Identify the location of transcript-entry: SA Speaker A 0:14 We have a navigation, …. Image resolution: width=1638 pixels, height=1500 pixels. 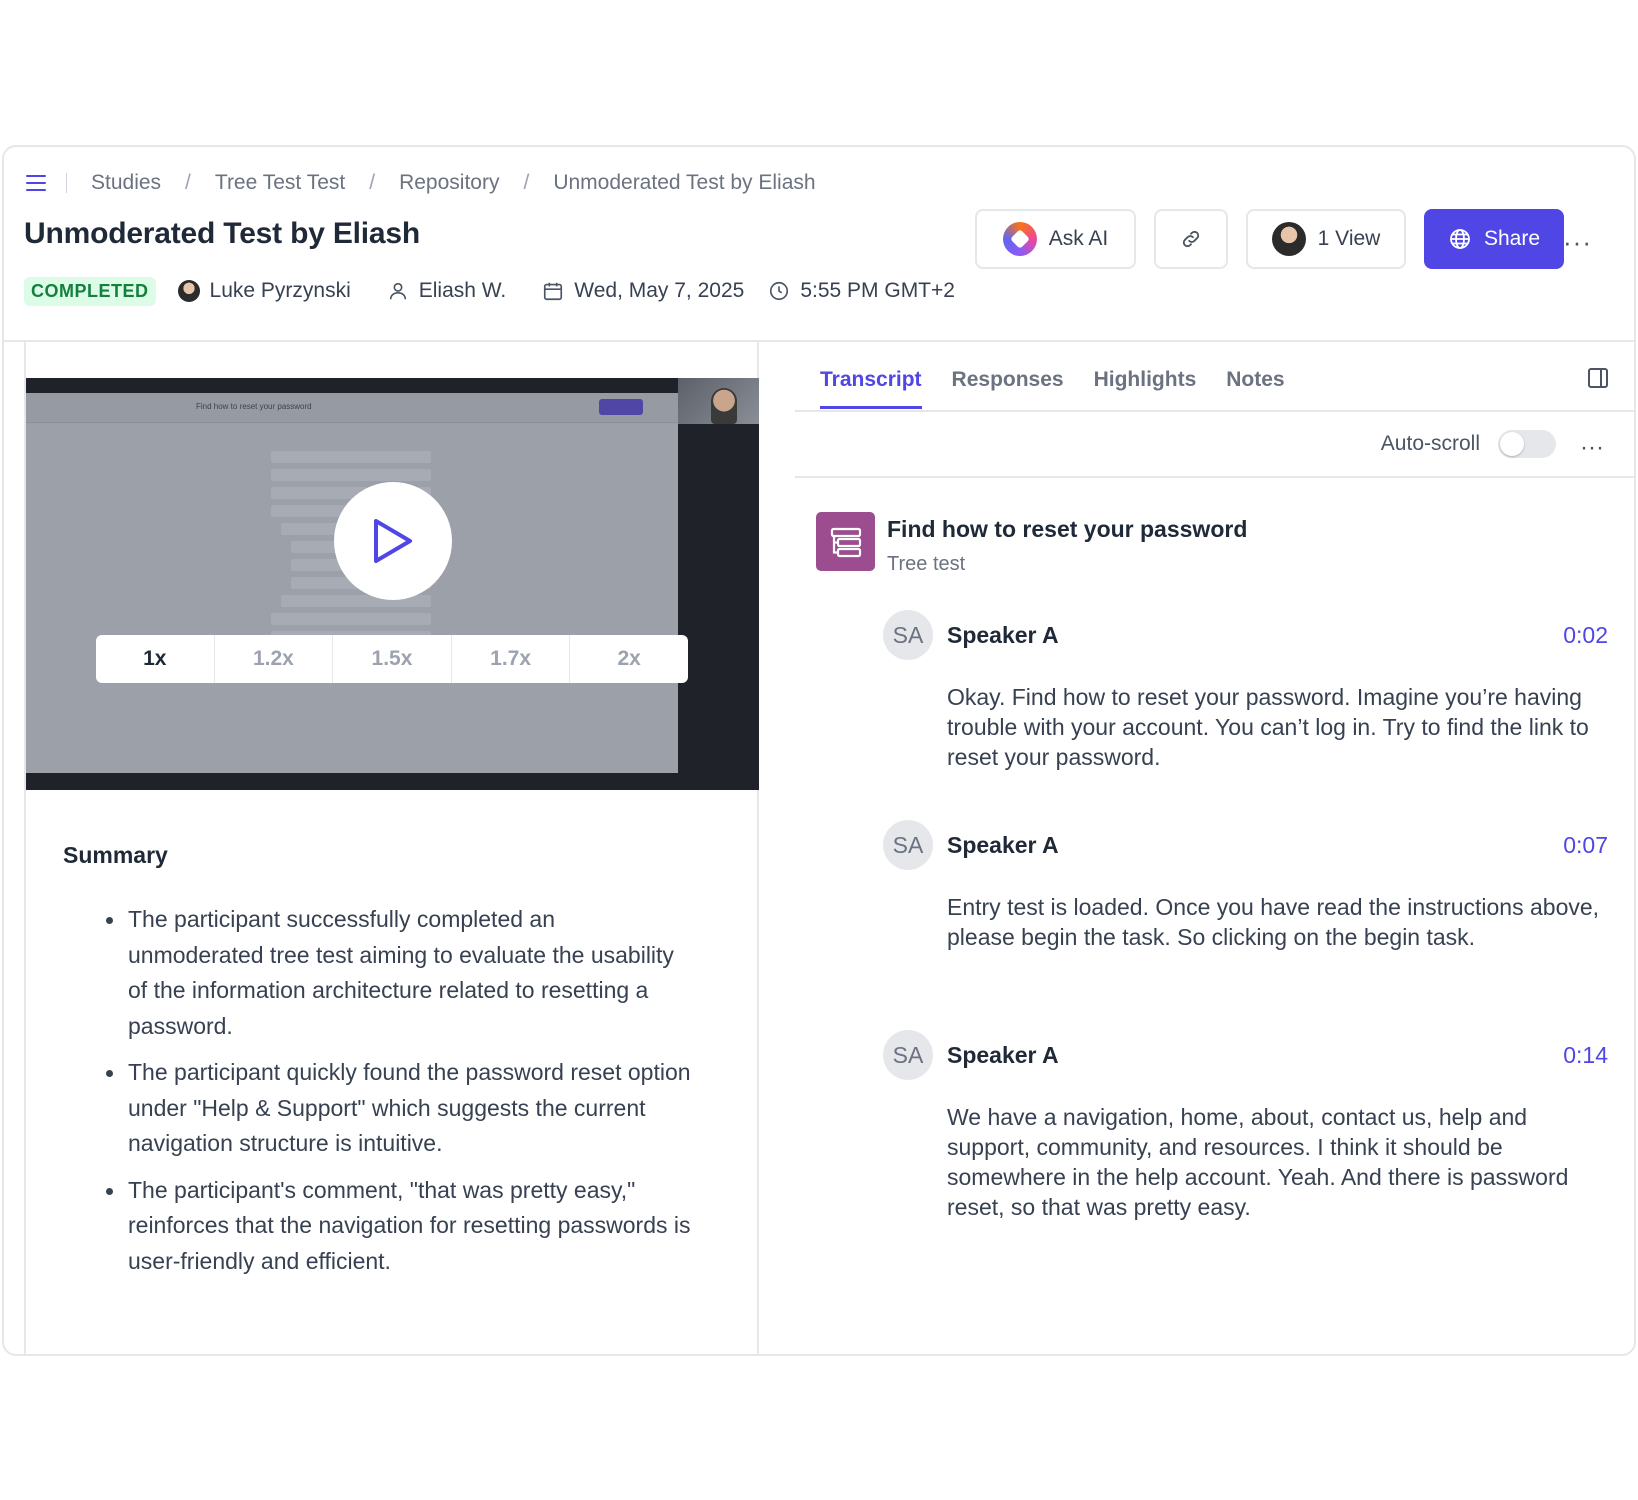
(1245, 1126).